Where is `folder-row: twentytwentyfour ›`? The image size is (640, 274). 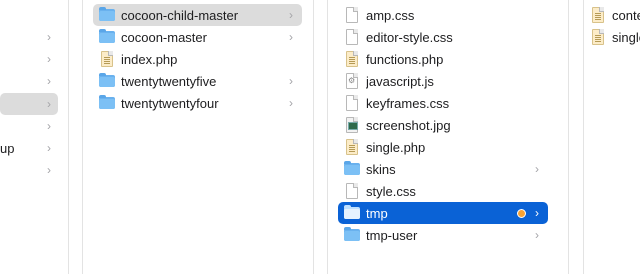 folder-row: twentytwentyfour › is located at coordinates (197, 103).